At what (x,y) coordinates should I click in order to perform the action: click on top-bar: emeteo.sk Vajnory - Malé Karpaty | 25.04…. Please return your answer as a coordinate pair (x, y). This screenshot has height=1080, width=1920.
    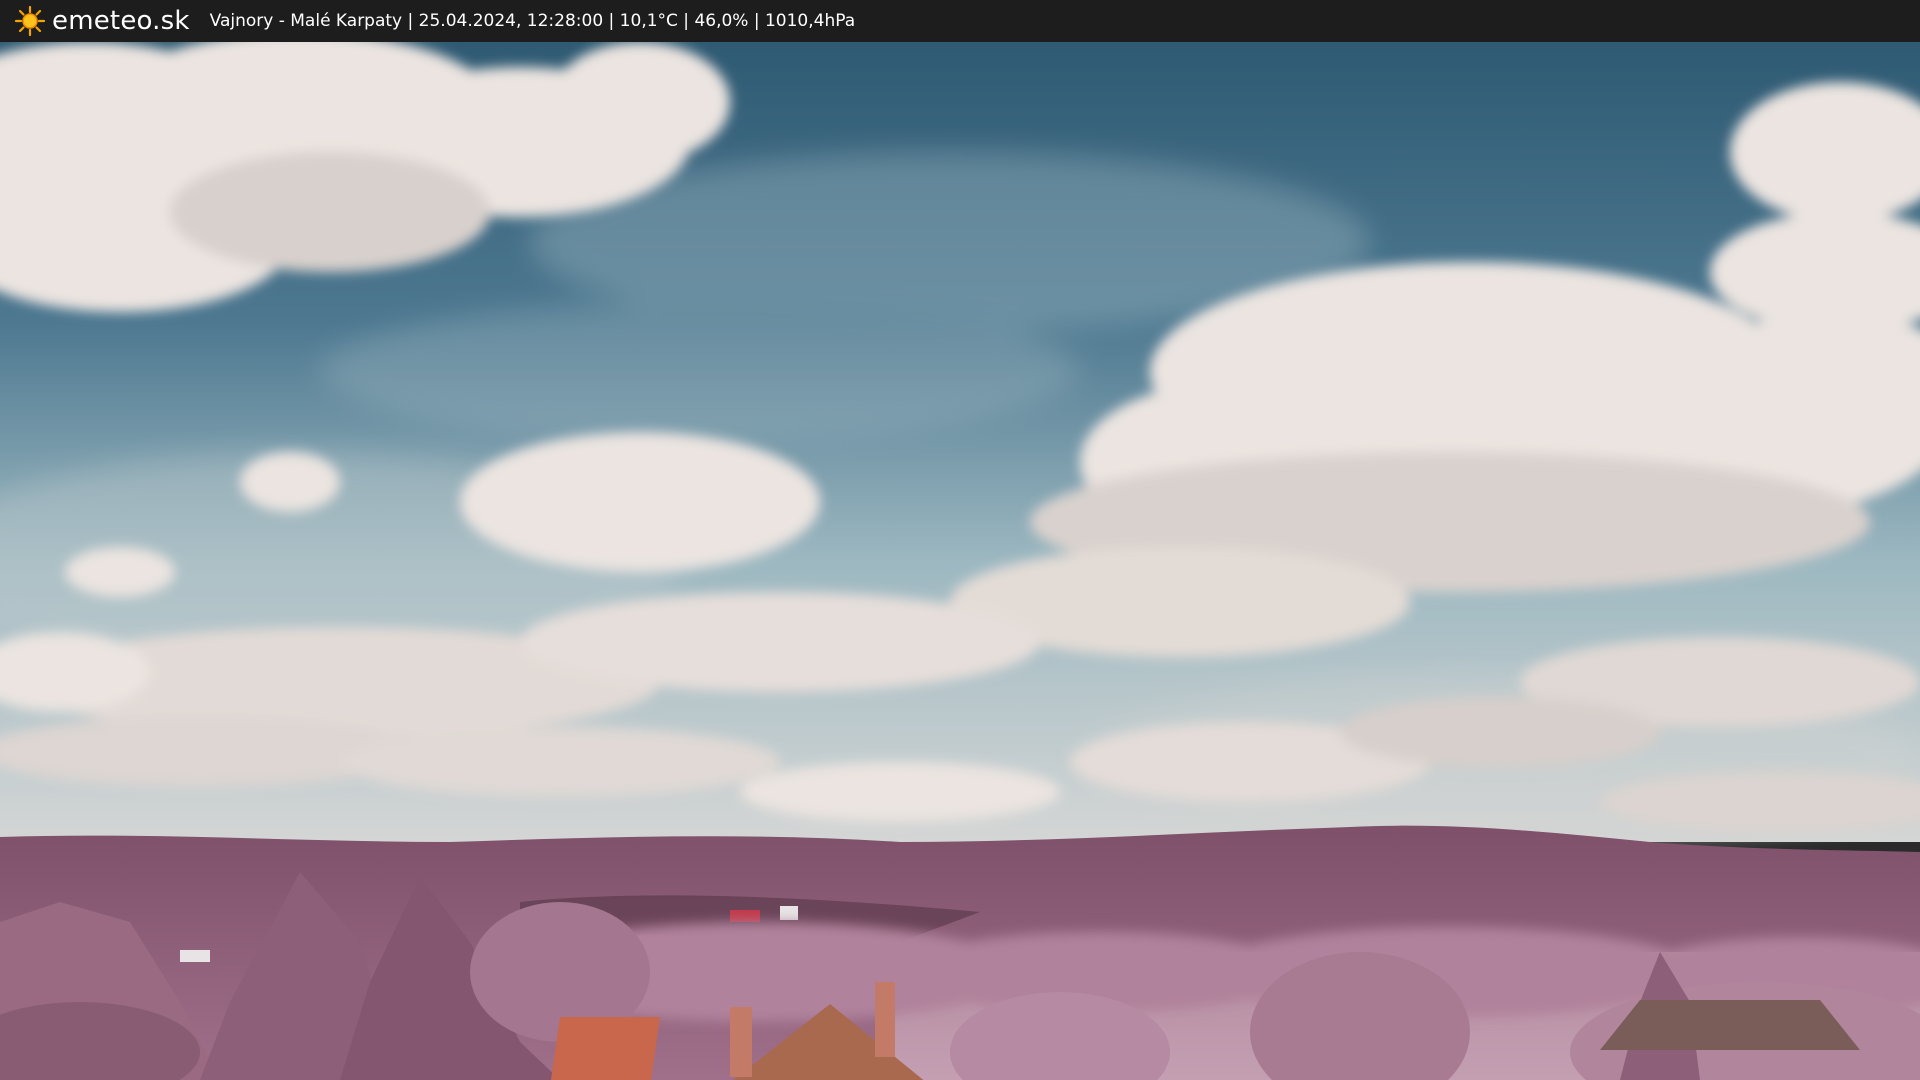
    Looking at the image, I should click on (960, 21).